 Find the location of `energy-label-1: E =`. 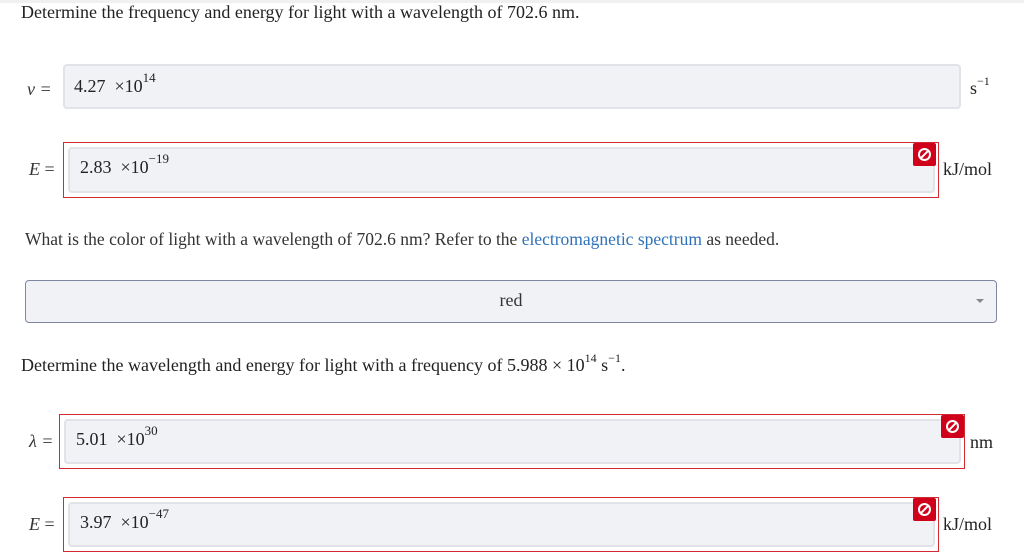

energy-label-1: E = is located at coordinates (42, 169).